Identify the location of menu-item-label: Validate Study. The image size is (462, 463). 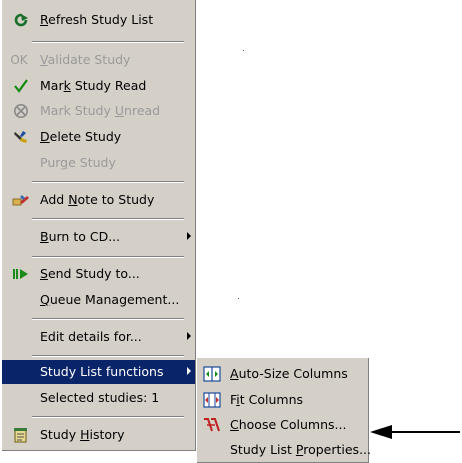
(85, 59).